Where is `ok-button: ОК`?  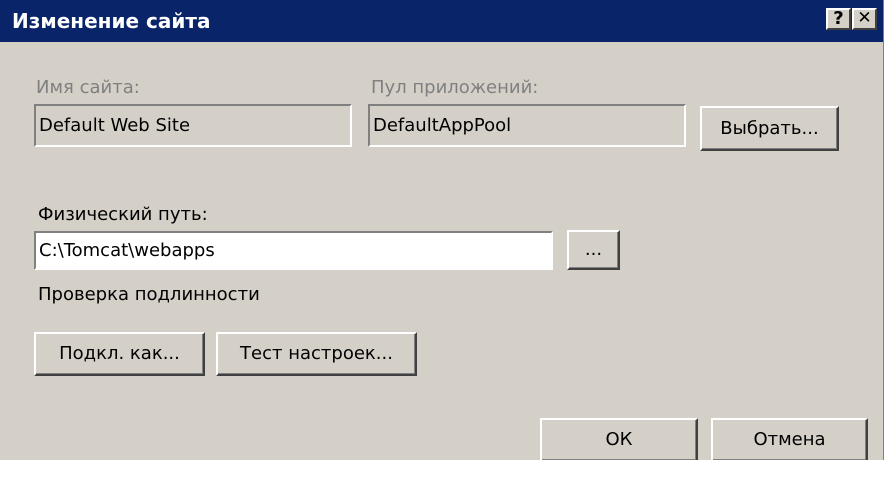 ok-button: ОК is located at coordinates (619, 440).